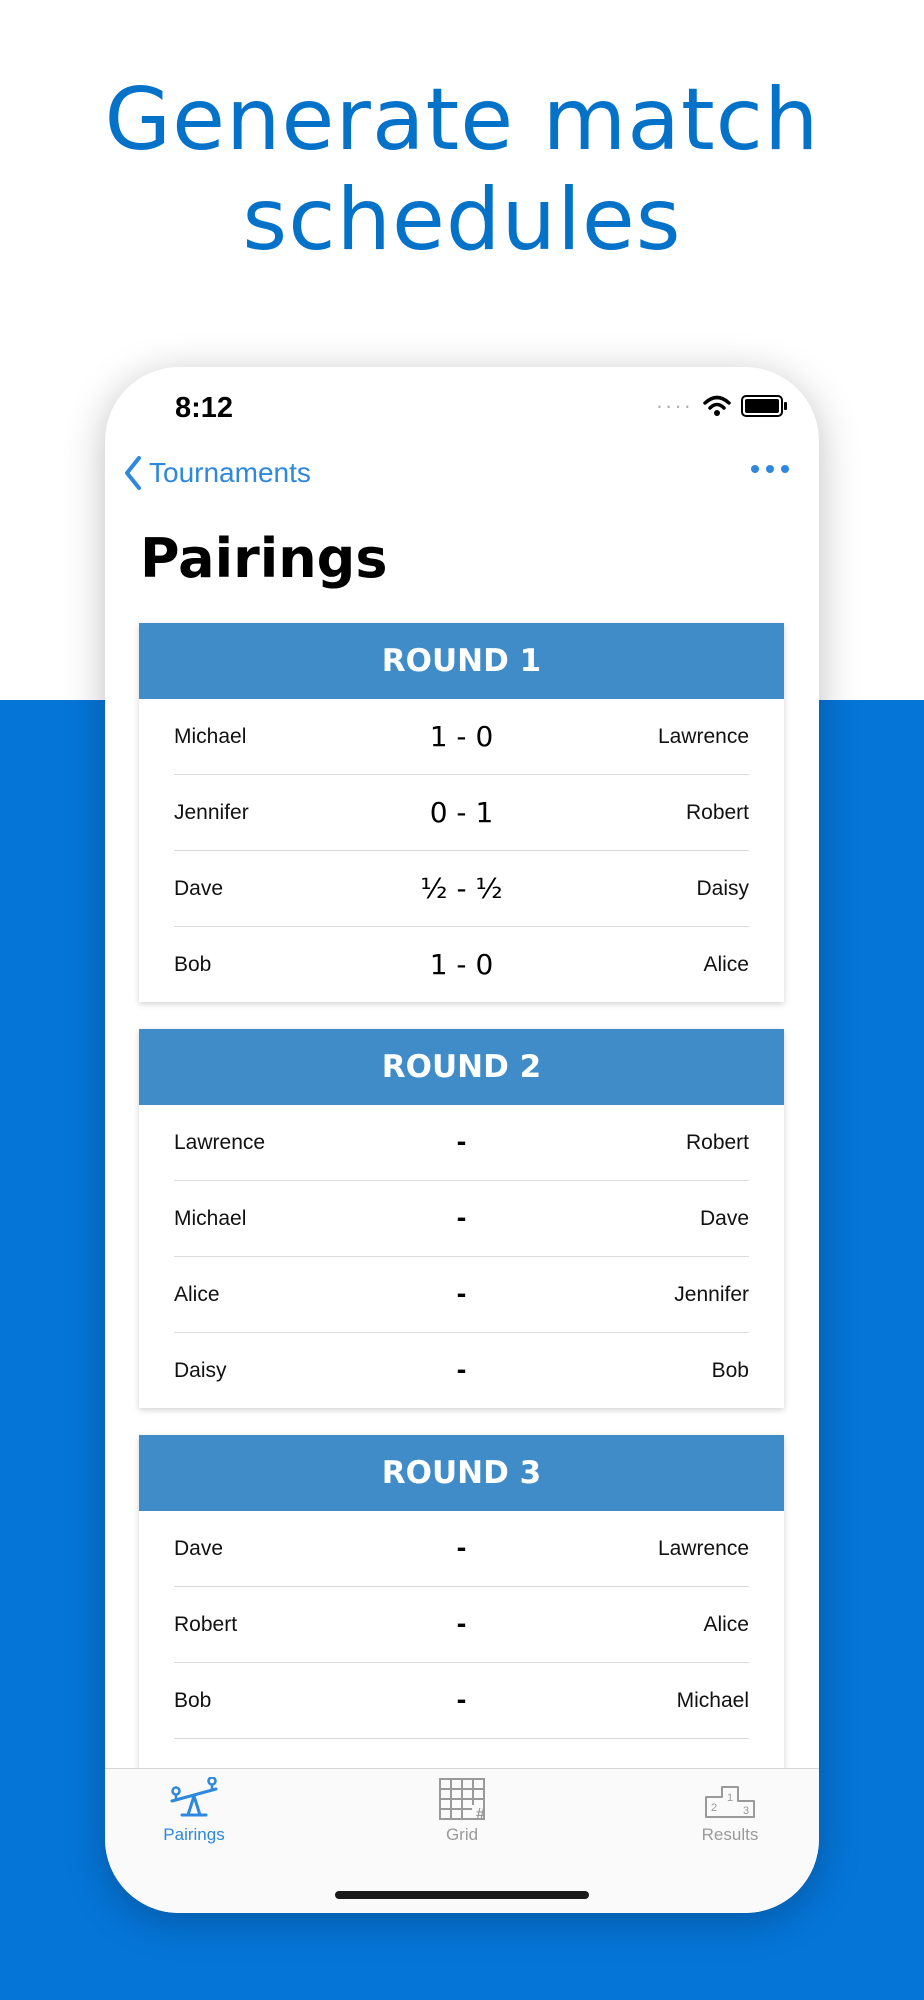 The height and width of the screenshot is (2000, 924). Describe the element at coordinates (730, 1370) in the screenshot. I see `player-black: Bob` at that location.